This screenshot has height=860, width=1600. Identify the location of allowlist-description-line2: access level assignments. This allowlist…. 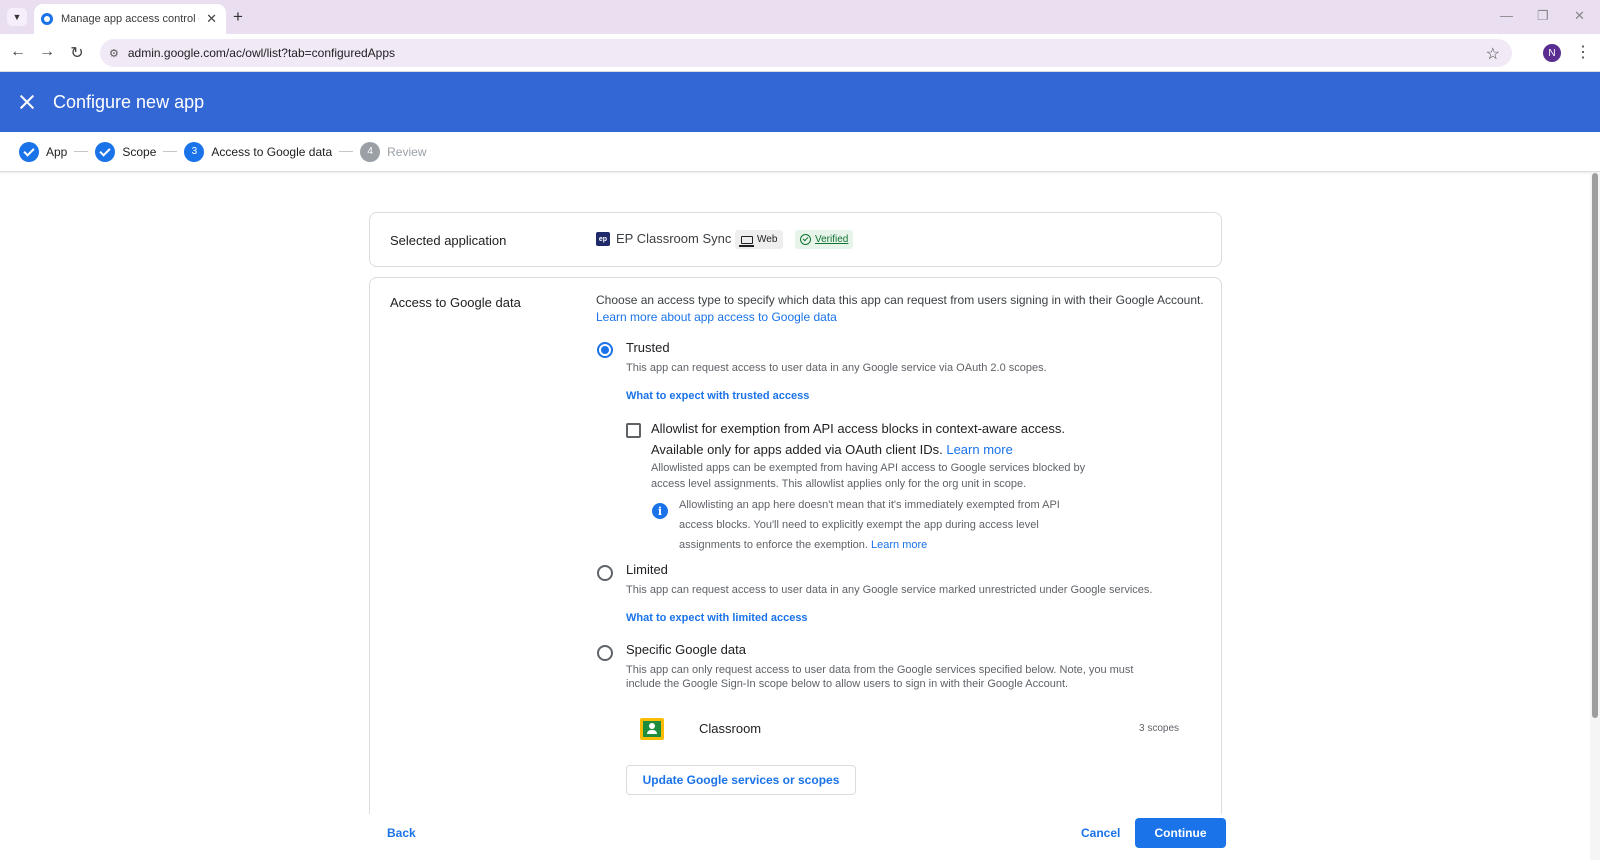
(839, 484).